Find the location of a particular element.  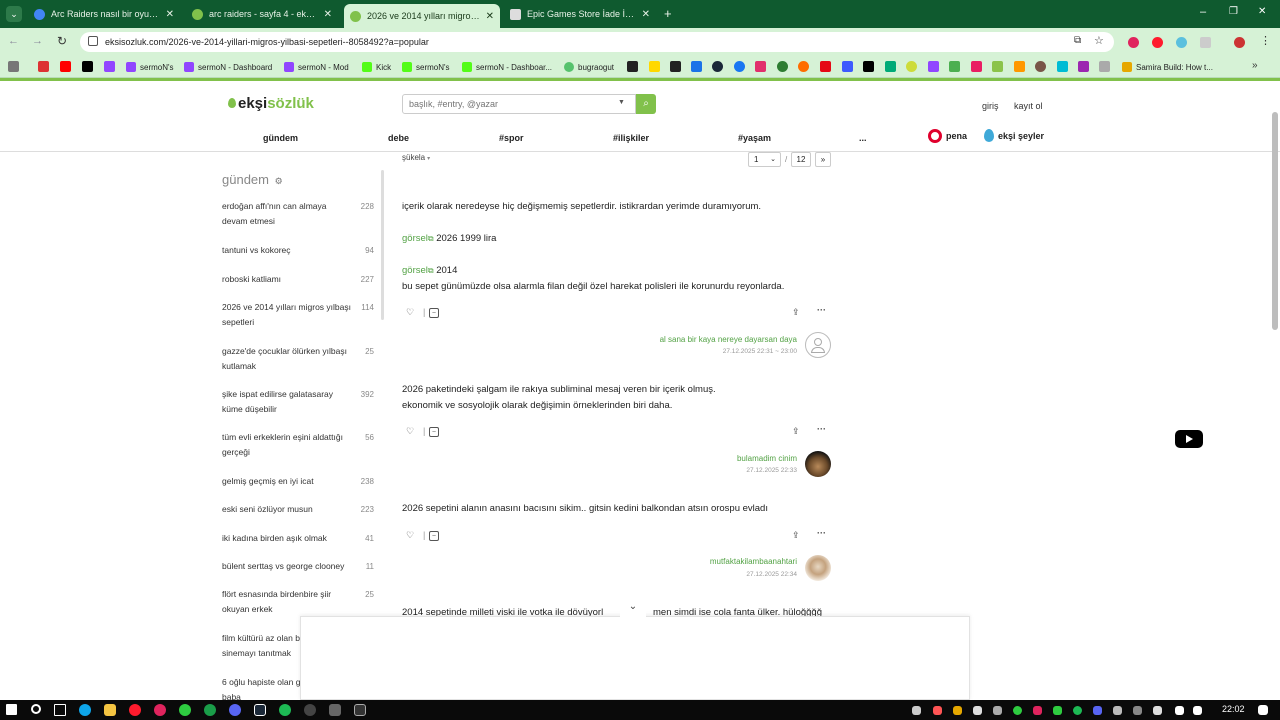

nav-iliskiler: #ilişkiler is located at coordinates (631, 138).